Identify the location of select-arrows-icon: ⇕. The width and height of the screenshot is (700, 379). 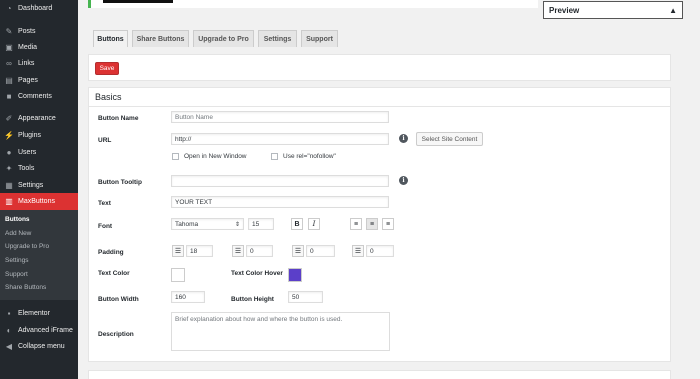
(237, 224).